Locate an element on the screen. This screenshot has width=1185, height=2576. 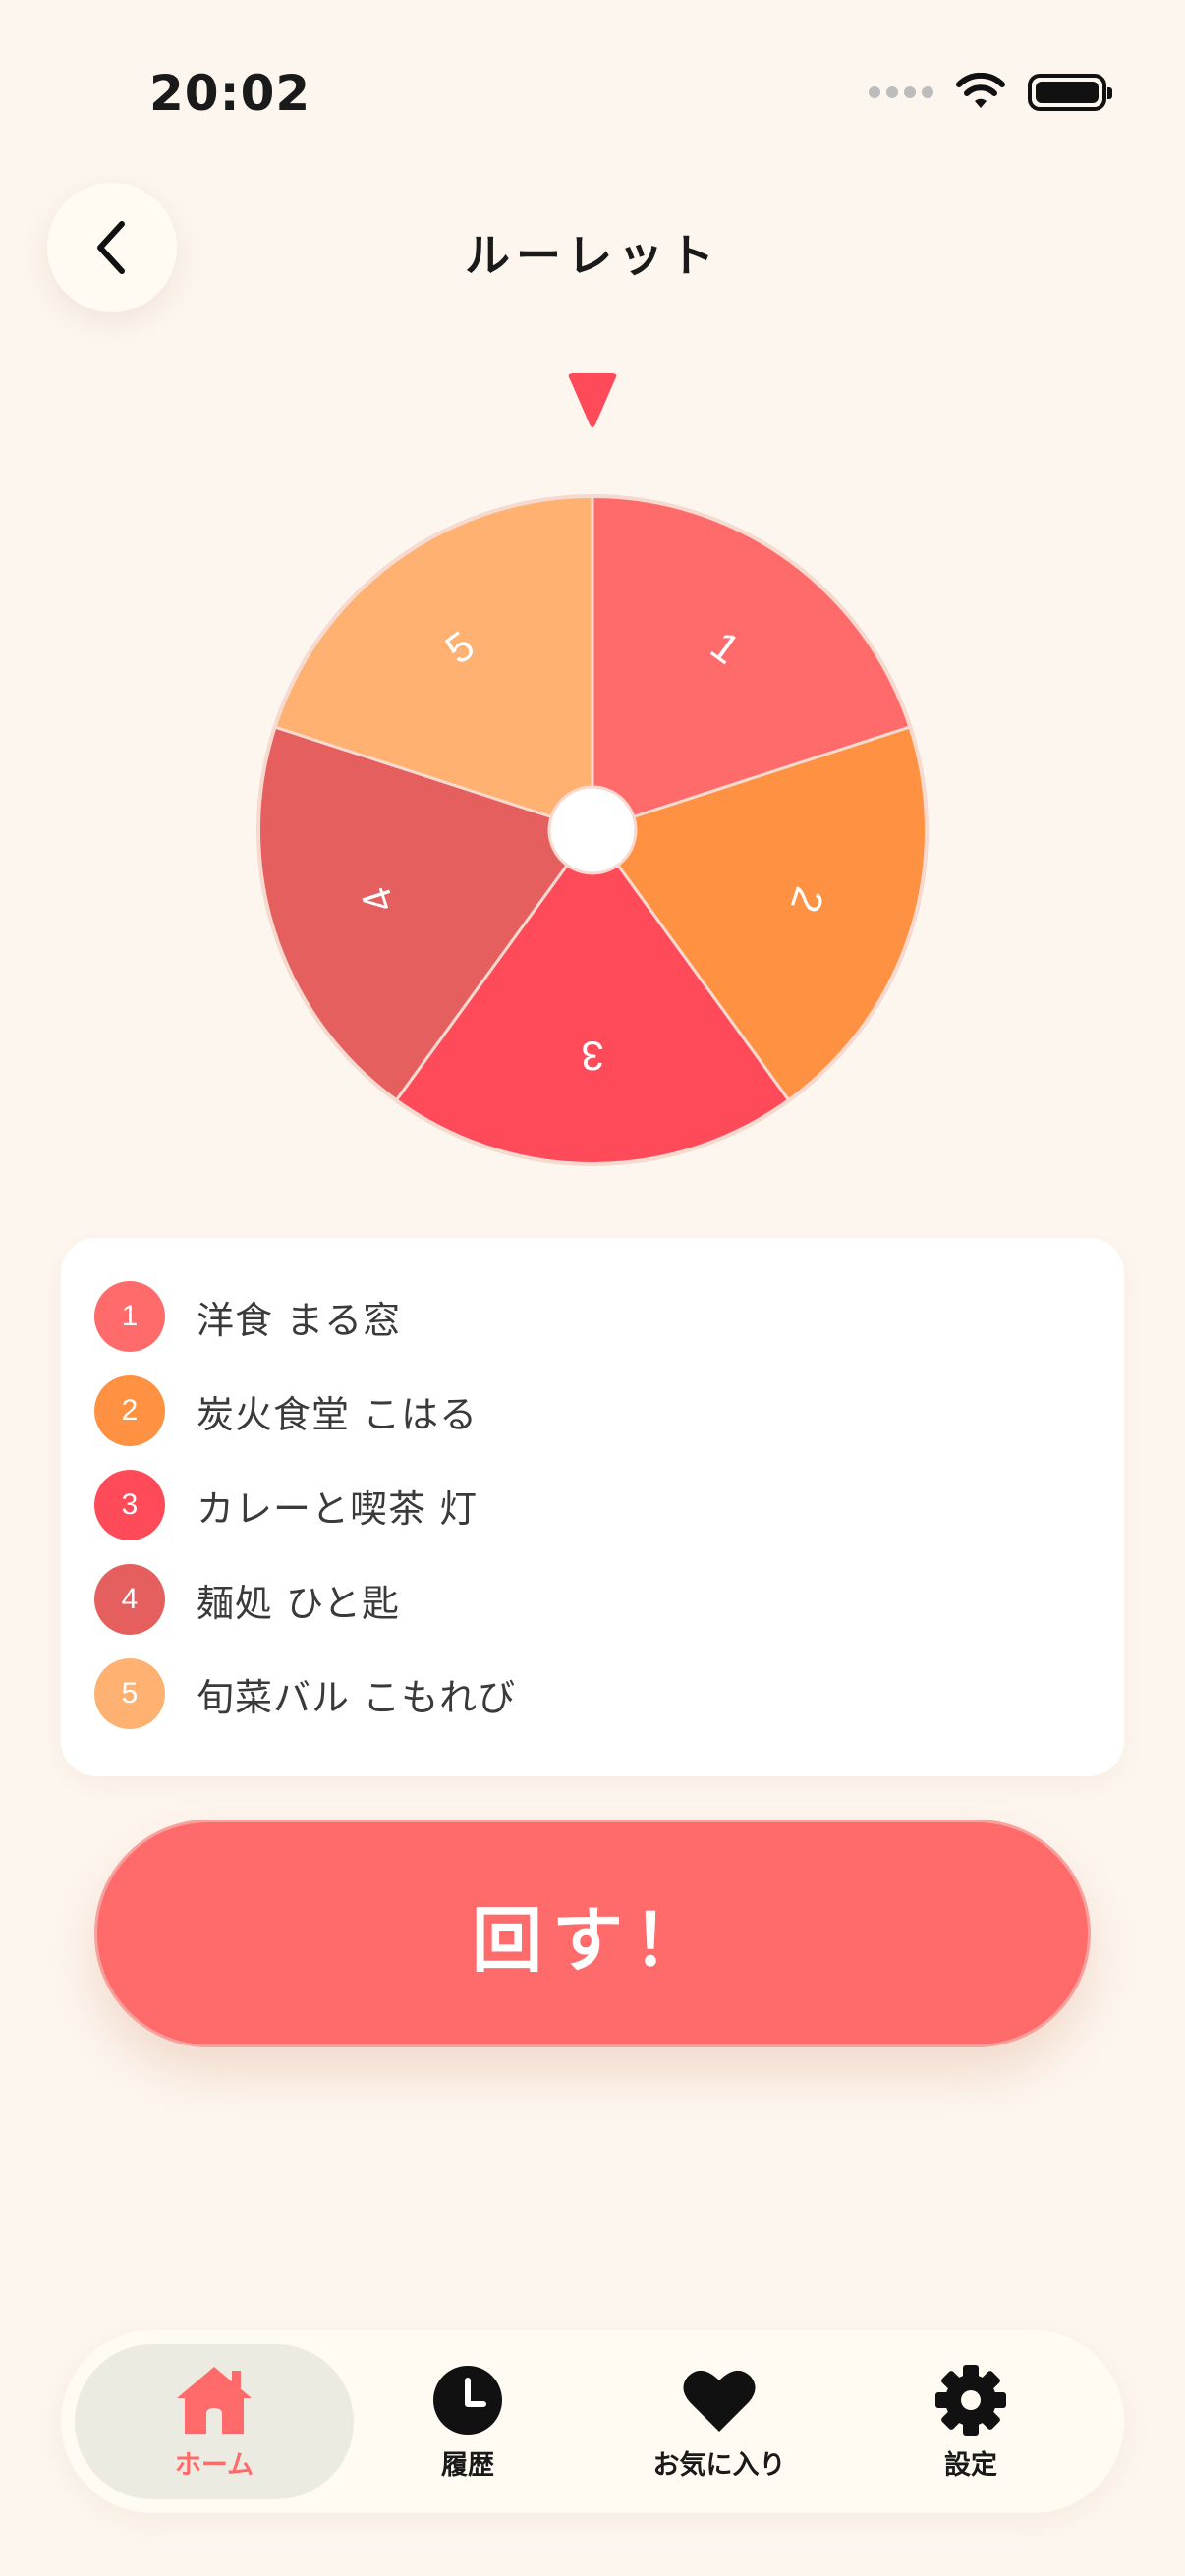
spin-button: 回す！ is located at coordinates (592, 1933).